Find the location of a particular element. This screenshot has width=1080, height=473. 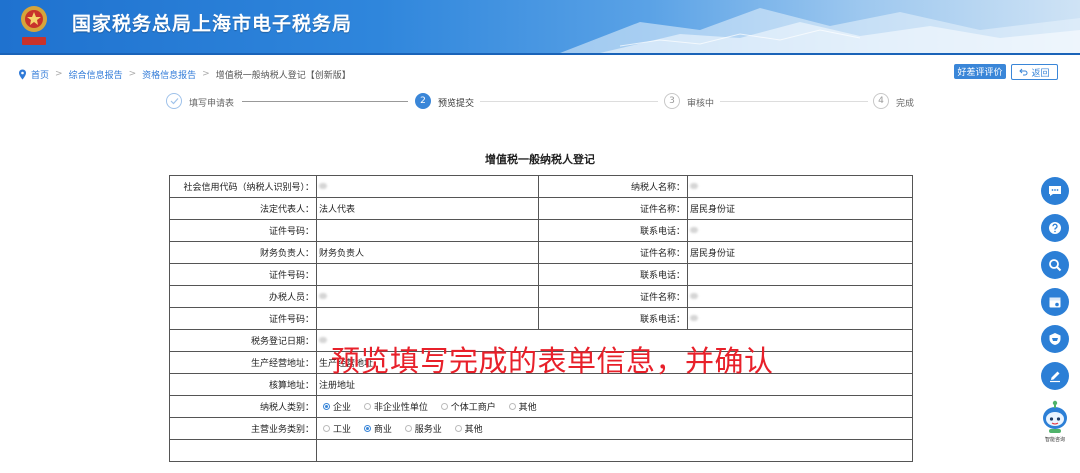

table-row is located at coordinates (541, 450).